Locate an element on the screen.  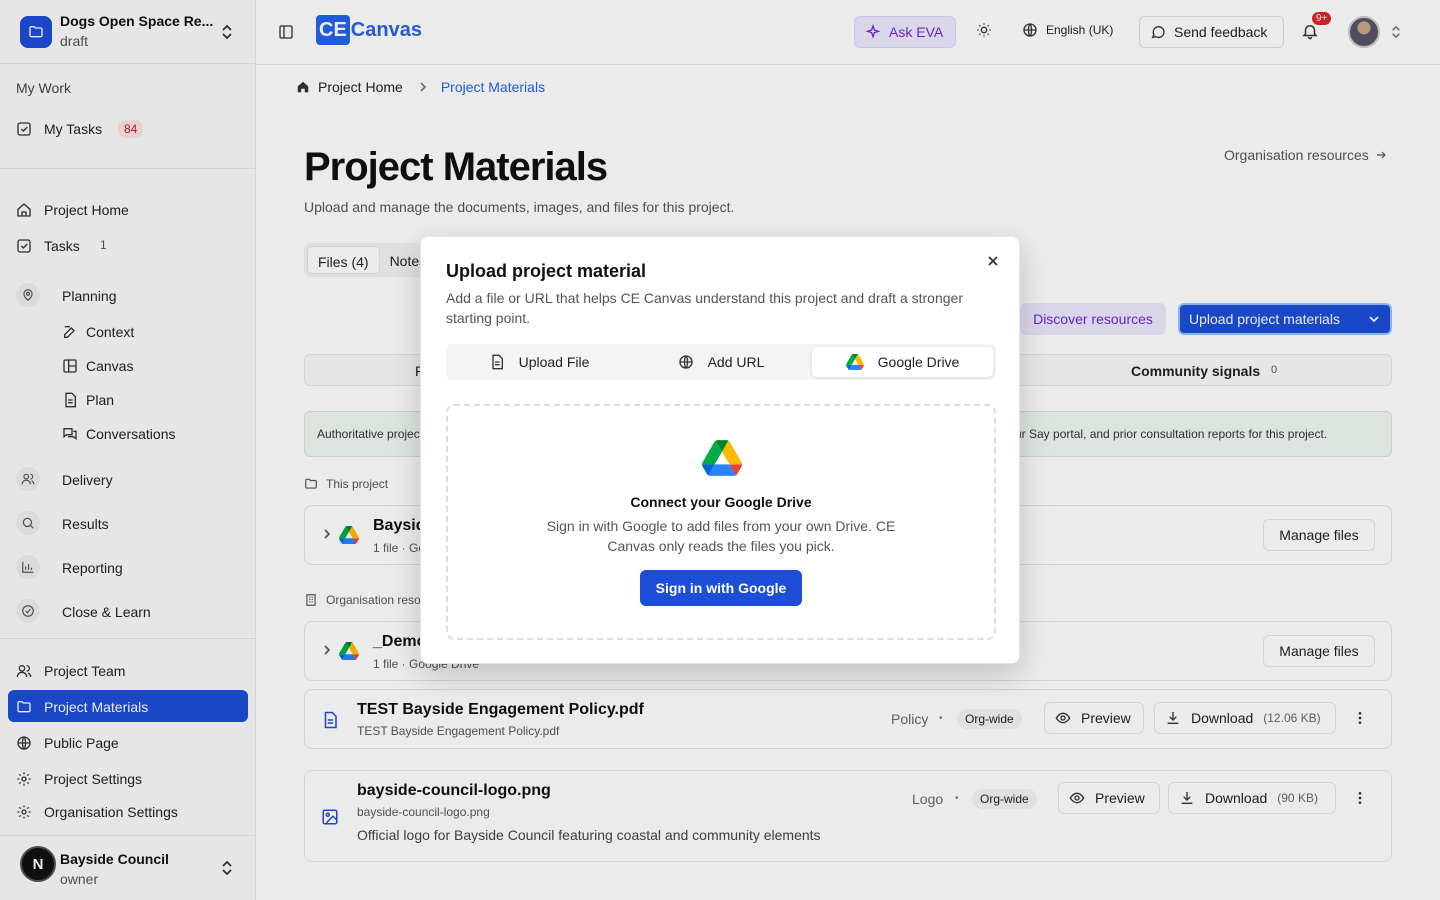
file-icon is located at coordinates (497, 362).